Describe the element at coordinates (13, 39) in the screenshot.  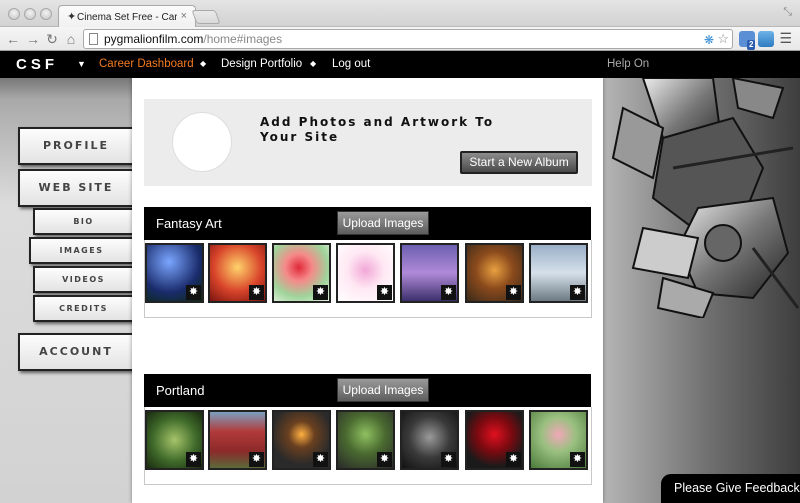
I see `back-icon: ←` at that location.